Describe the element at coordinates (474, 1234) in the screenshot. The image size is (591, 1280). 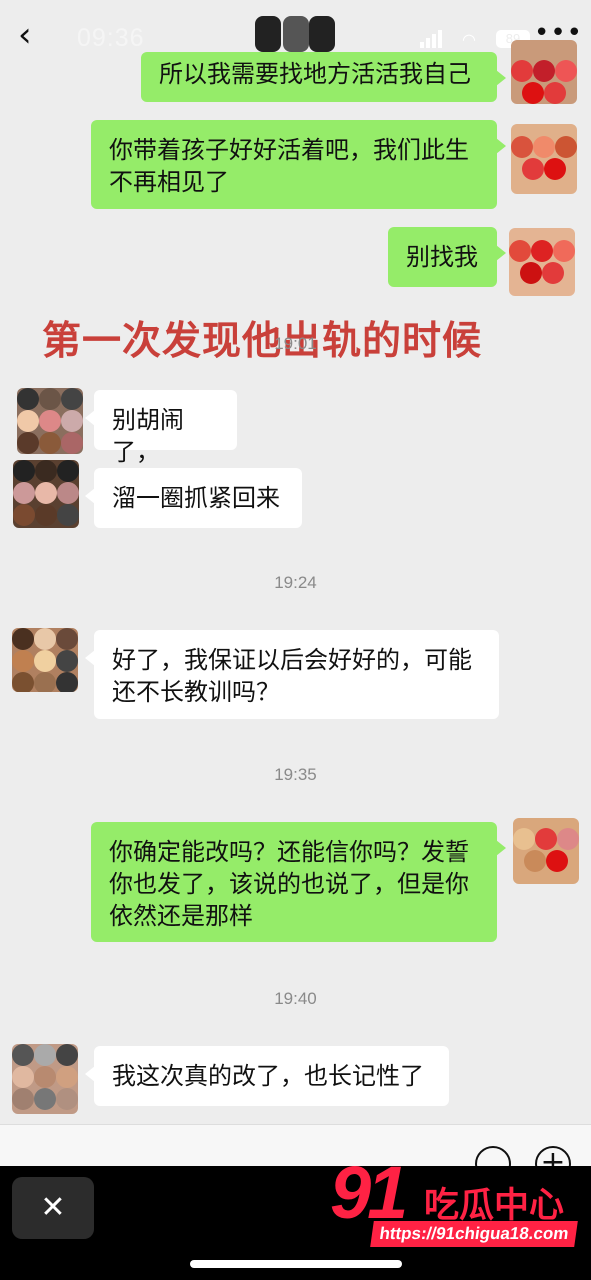
I see `watermark-url: https://91chigua18.com` at that location.